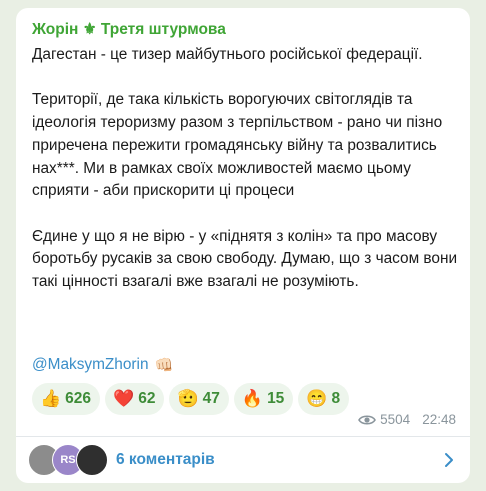 The image size is (486, 491). What do you see at coordinates (165, 459) in the screenshot?
I see `comments-label: 6 коментарів` at bounding box center [165, 459].